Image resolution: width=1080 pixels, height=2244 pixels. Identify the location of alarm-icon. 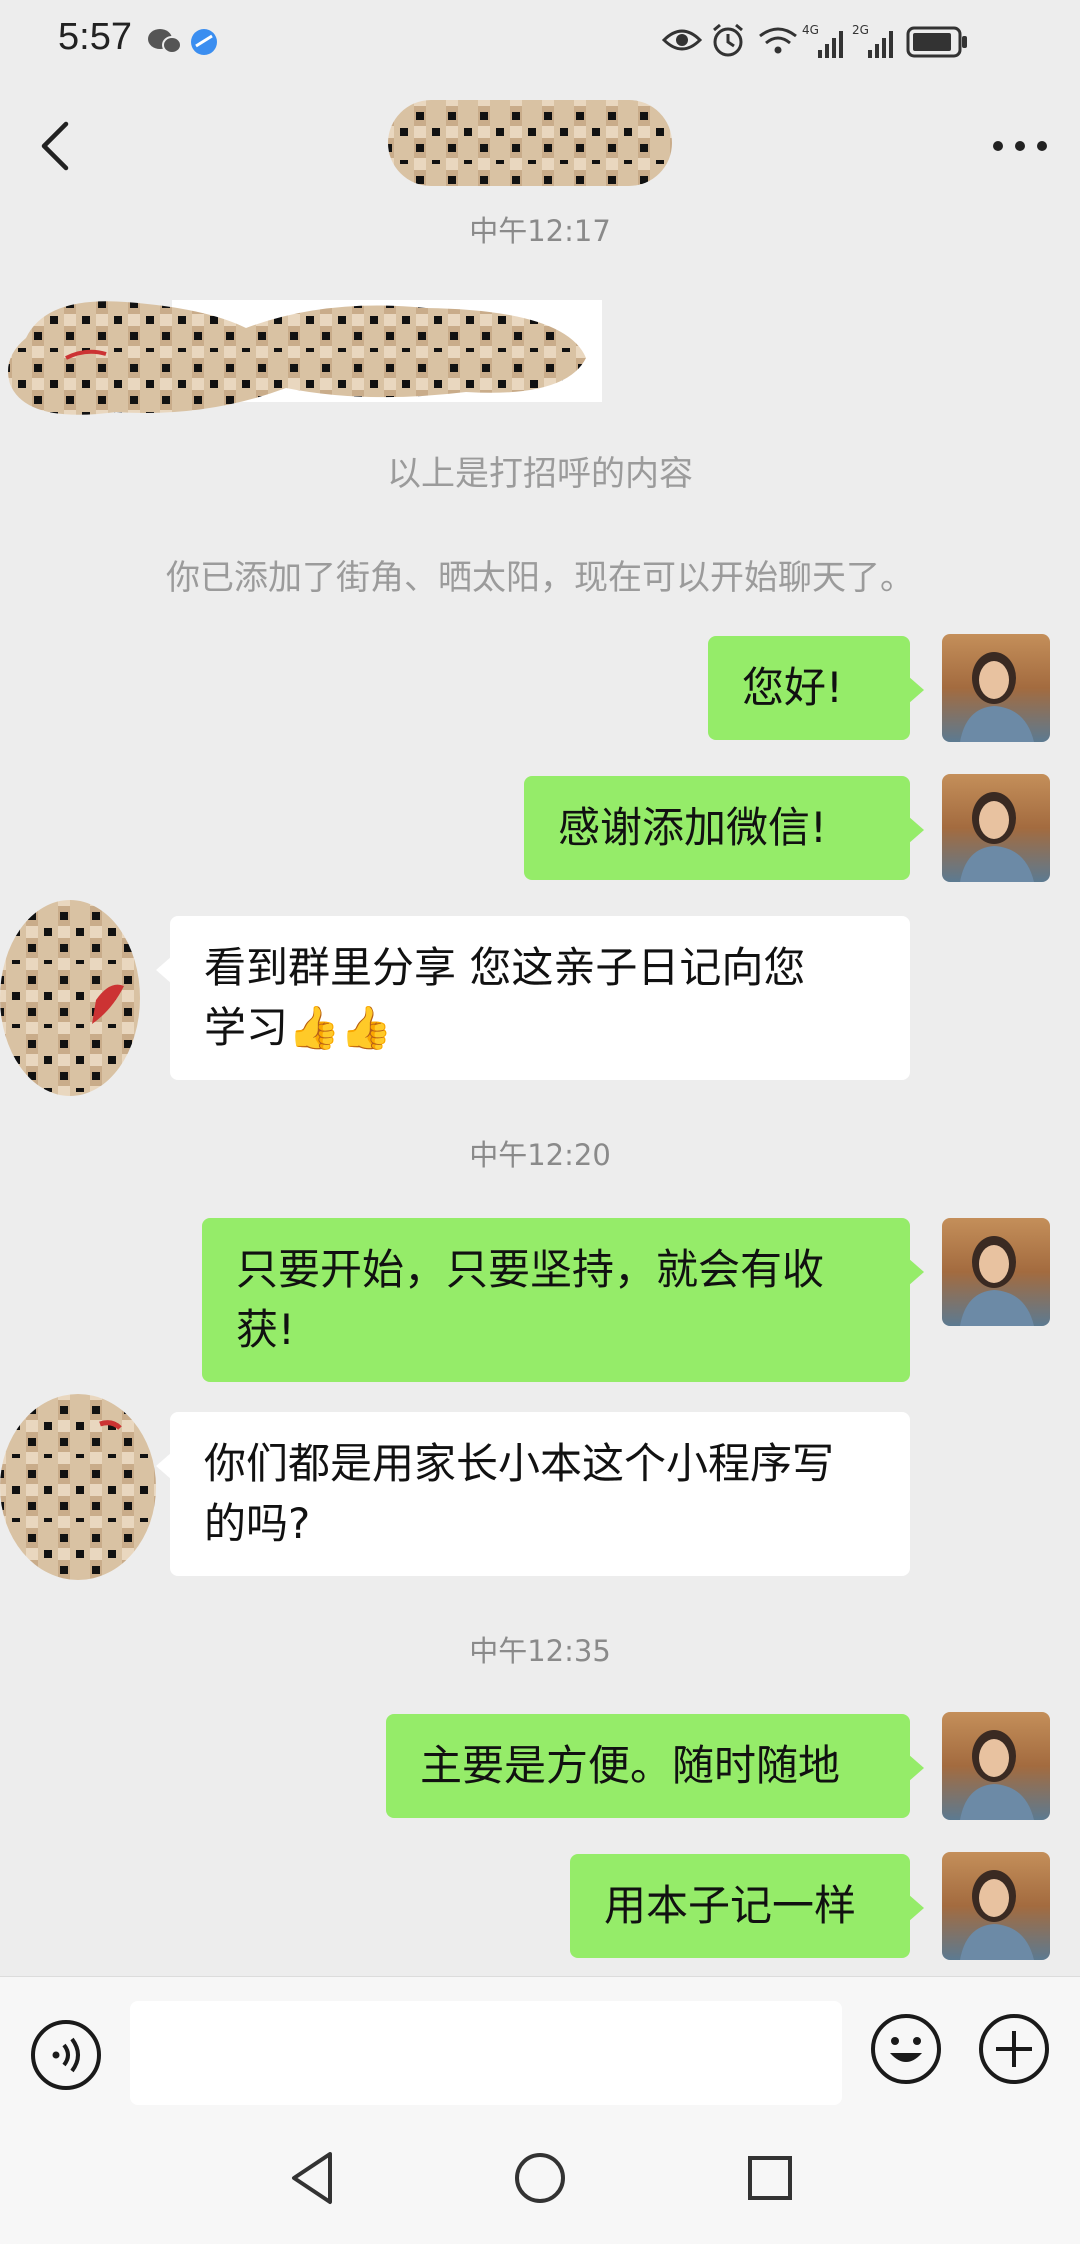
(728, 40).